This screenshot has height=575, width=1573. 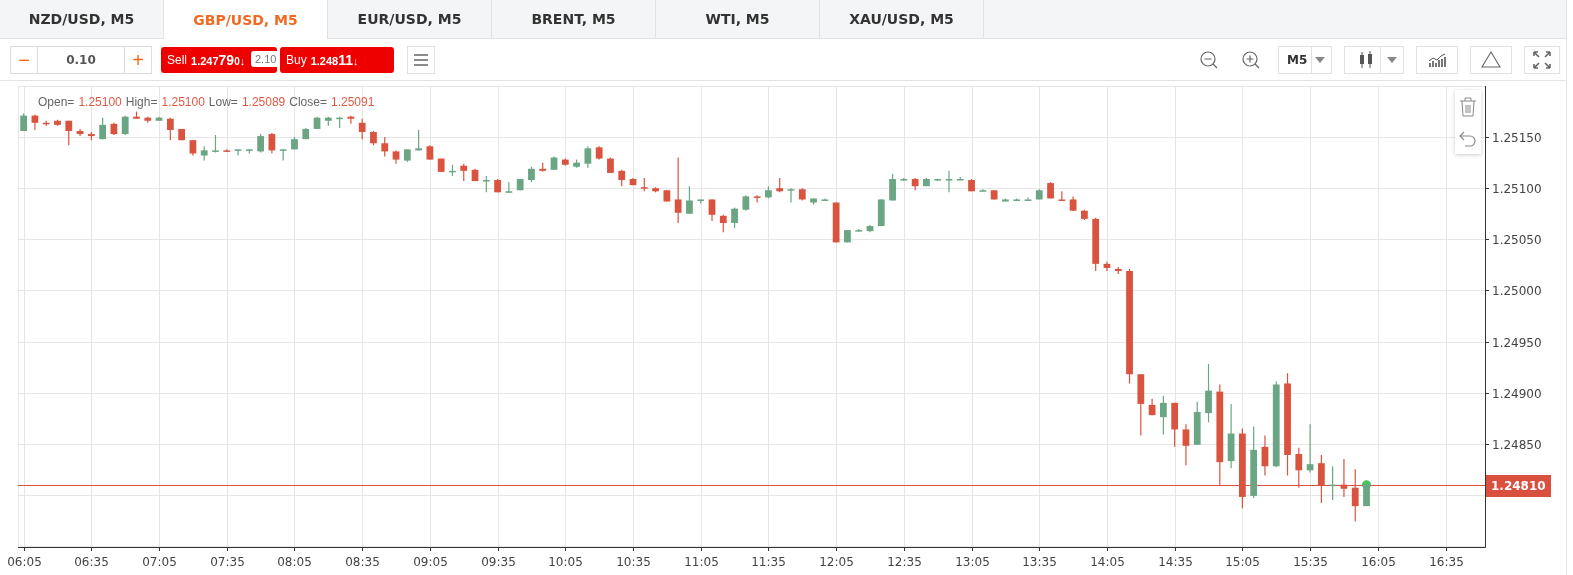 I want to click on chart-tab: WTI, M5, so click(x=738, y=19).